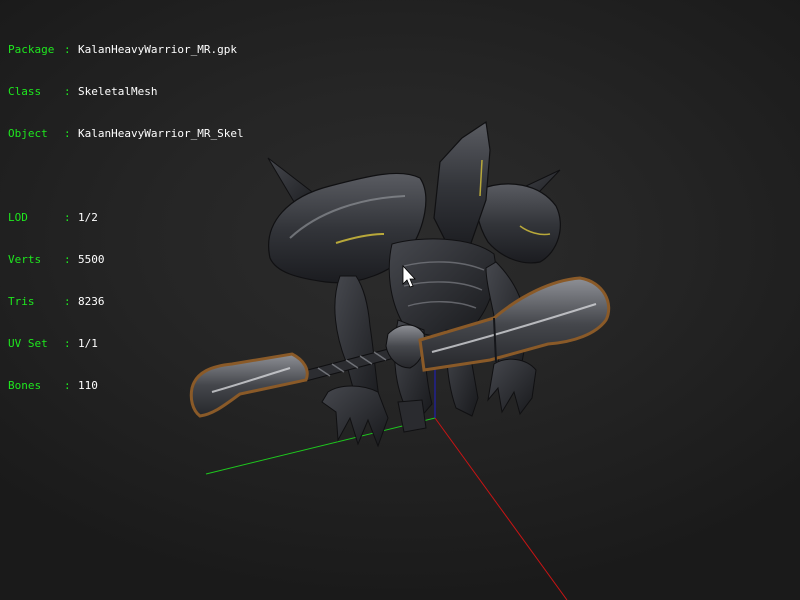 This screenshot has width=800, height=600. I want to click on left-foot, so click(412, 416).